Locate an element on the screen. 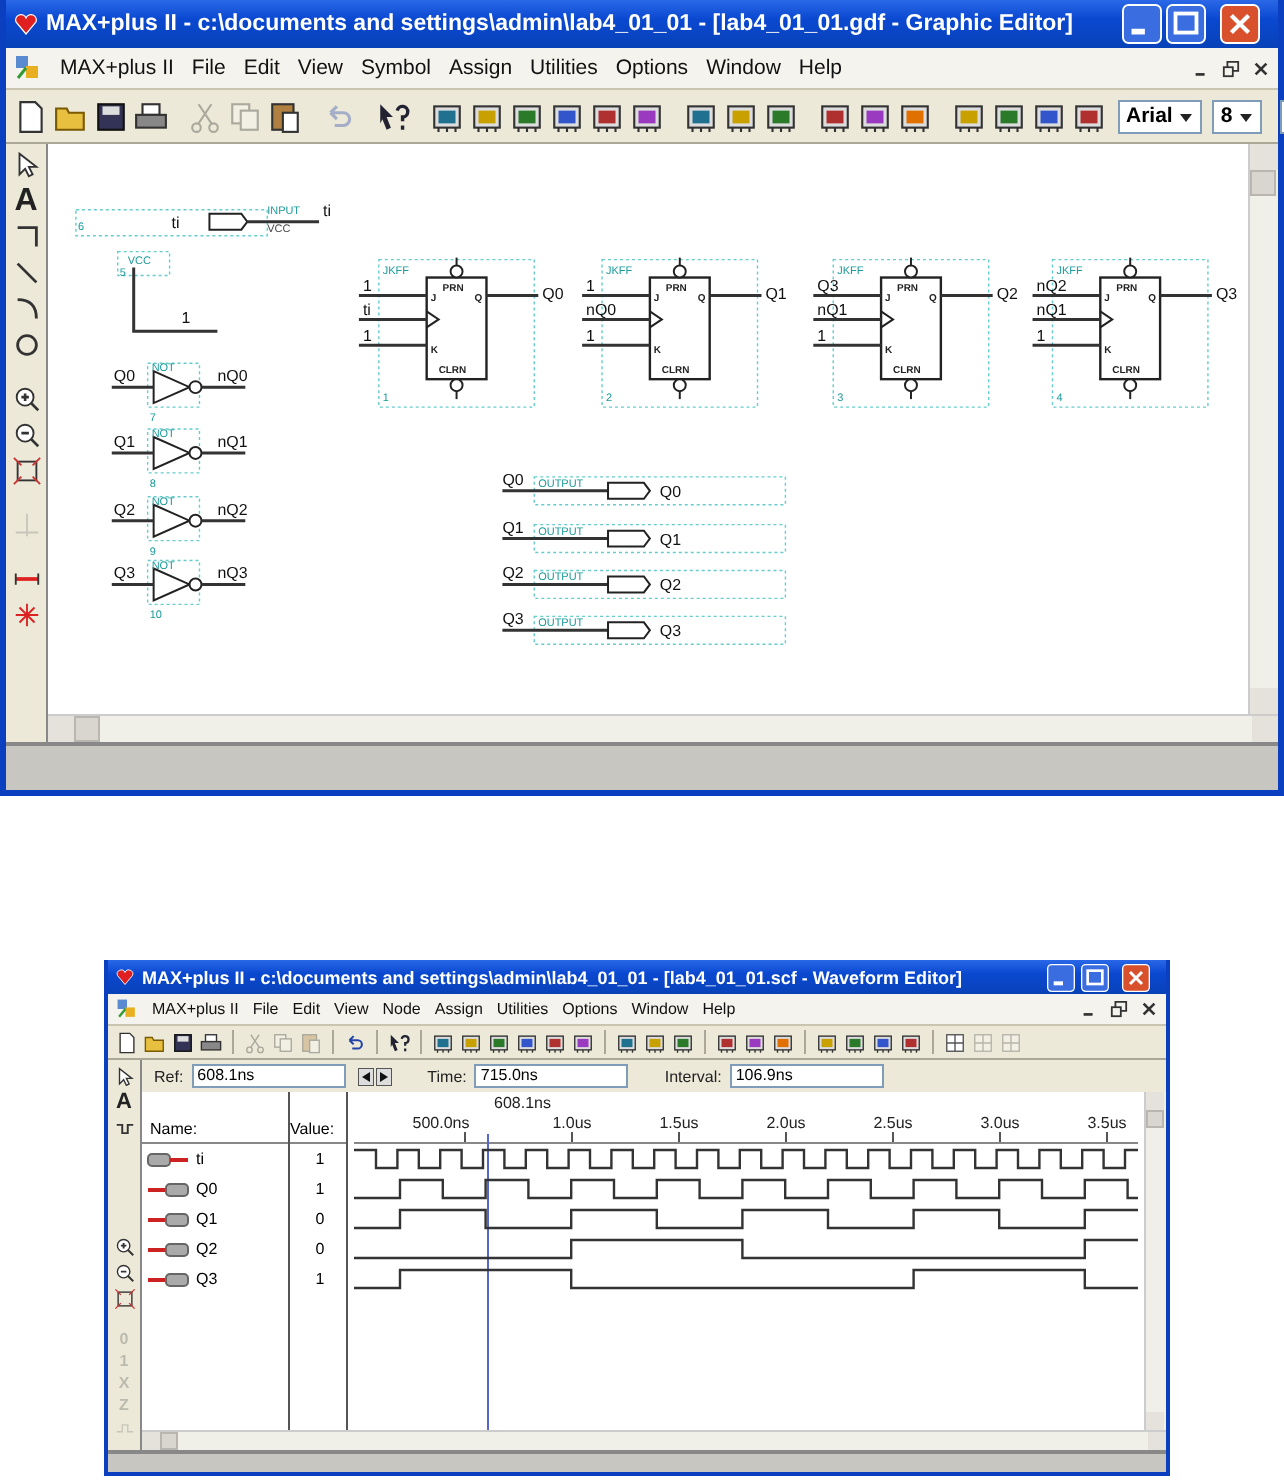  signal-name: Q2 is located at coordinates (207, 1249).